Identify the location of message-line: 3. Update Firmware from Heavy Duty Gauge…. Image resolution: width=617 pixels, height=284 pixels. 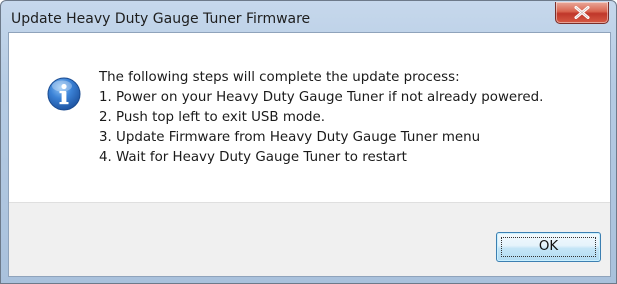
(290, 137).